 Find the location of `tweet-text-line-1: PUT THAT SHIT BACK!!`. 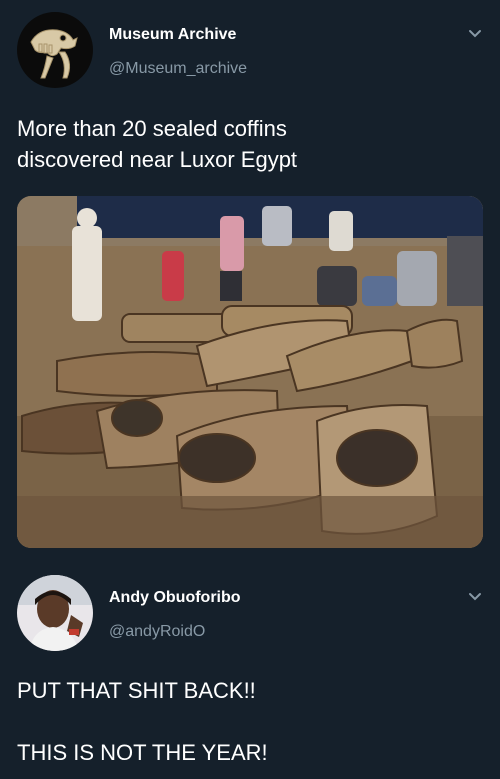

tweet-text-line-1: PUT THAT SHIT BACK!! is located at coordinates (136, 690).